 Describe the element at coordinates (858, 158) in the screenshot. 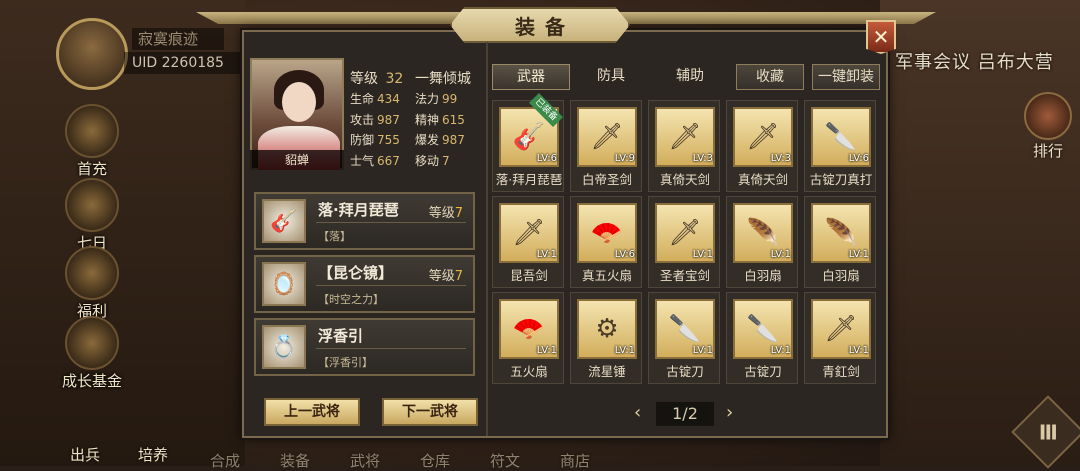

I see `item-level: LV:6` at that location.